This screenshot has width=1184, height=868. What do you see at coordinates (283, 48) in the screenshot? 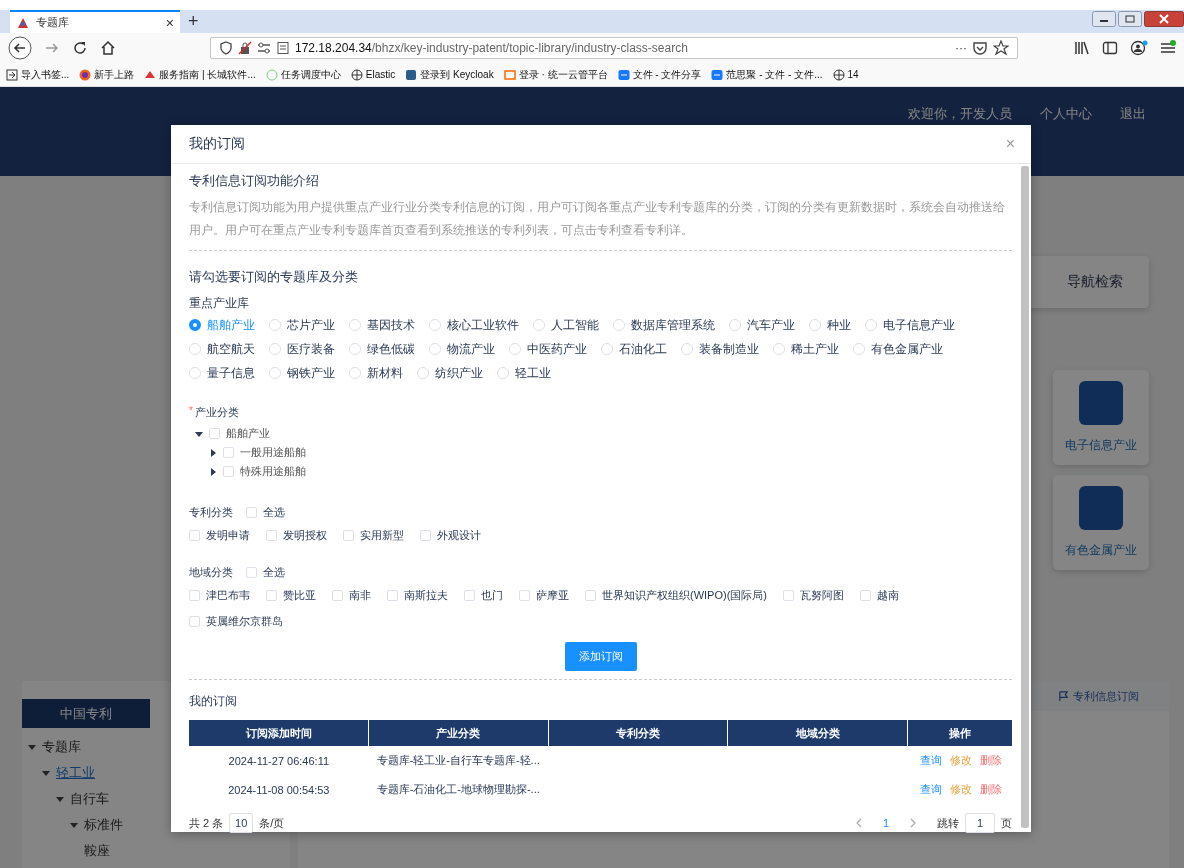
I see `page-icon` at bounding box center [283, 48].